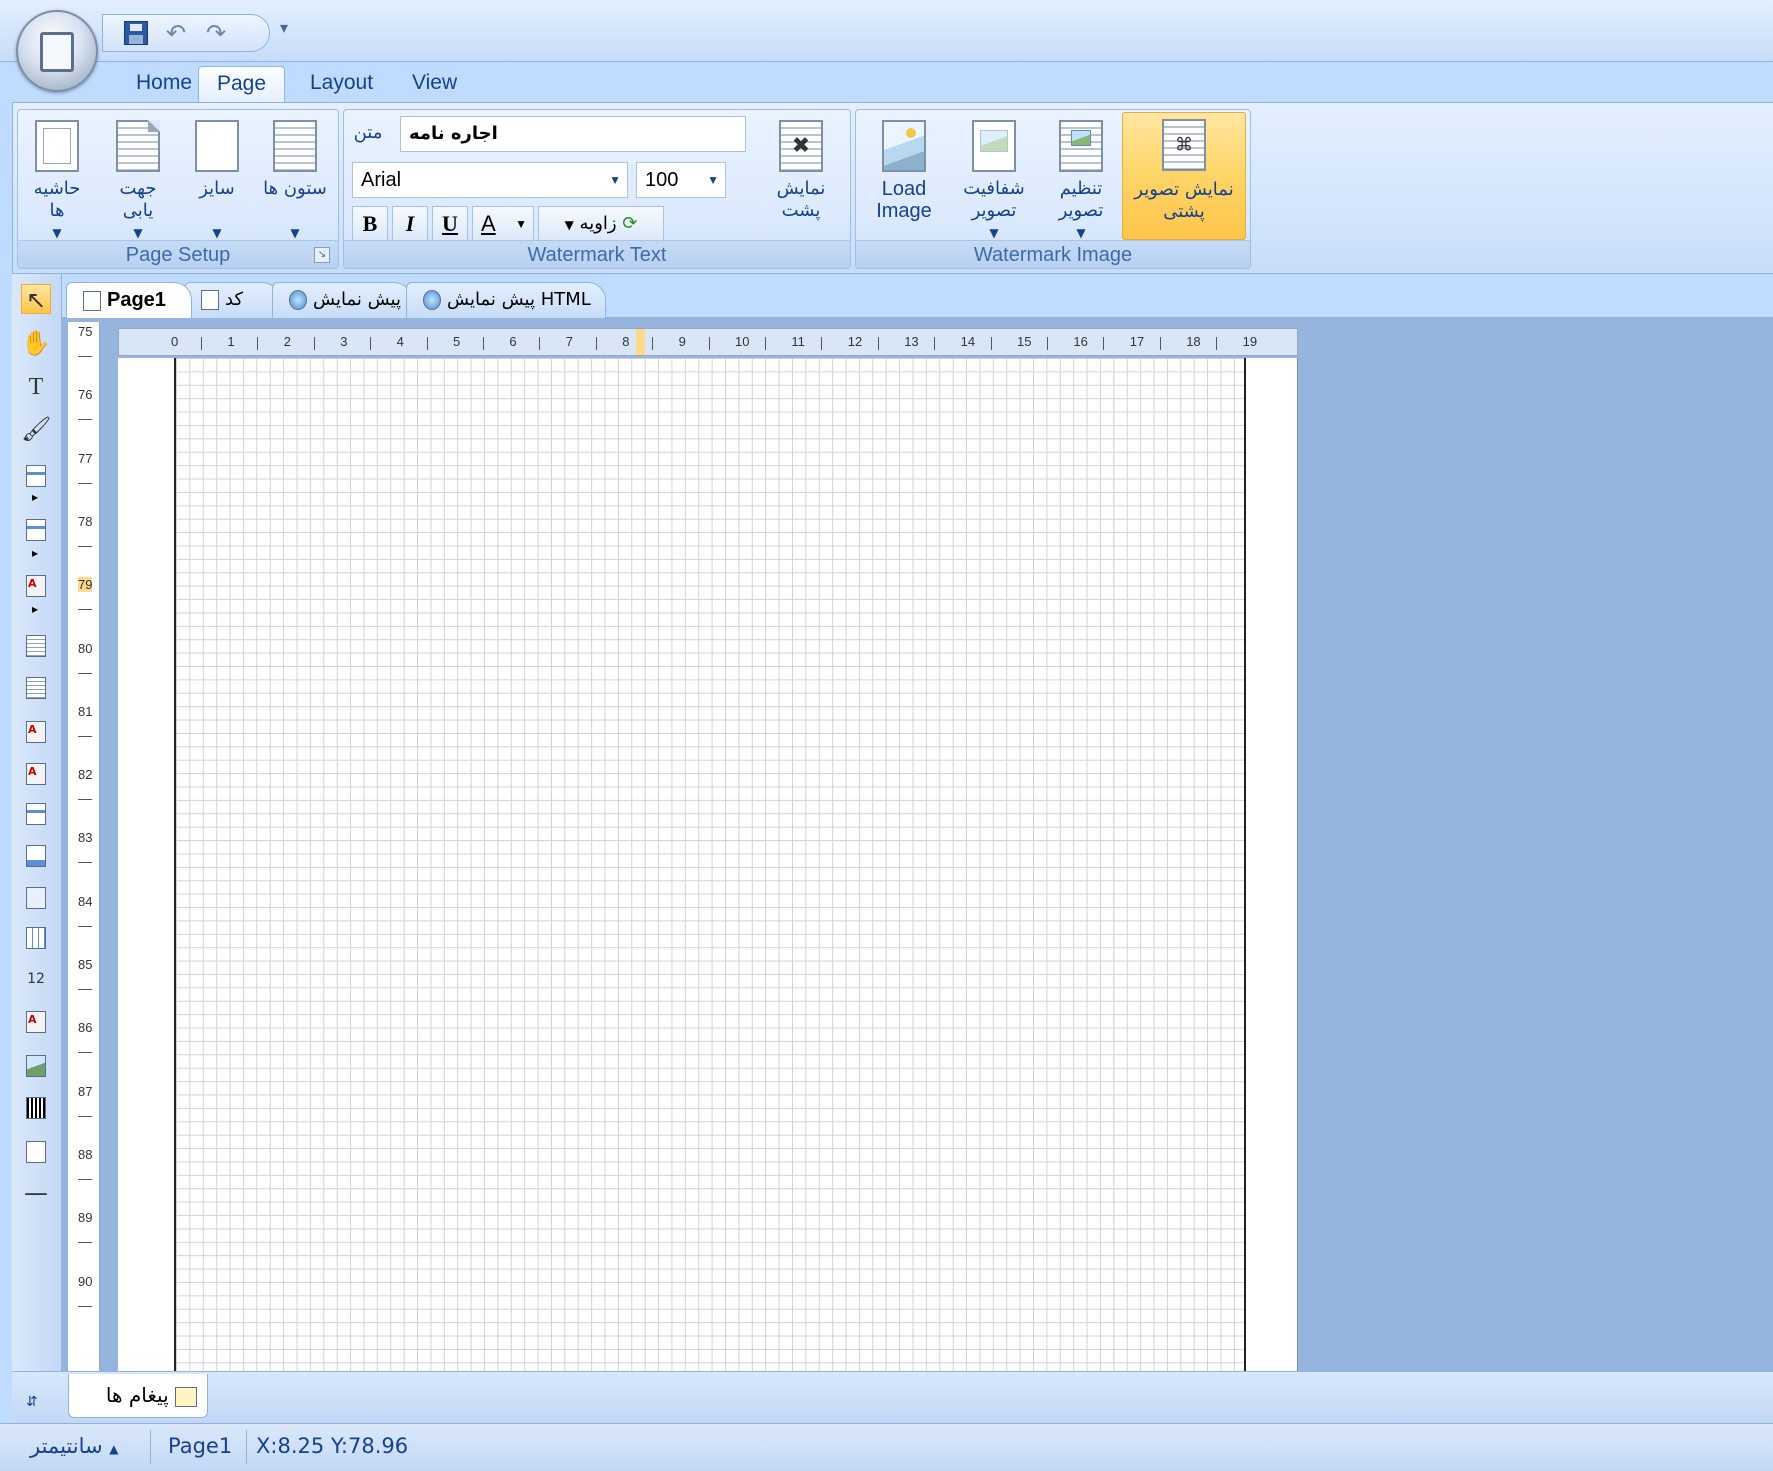 The image size is (1773, 1471). I want to click on vertical-ruler-label: 88, so click(85, 1154).